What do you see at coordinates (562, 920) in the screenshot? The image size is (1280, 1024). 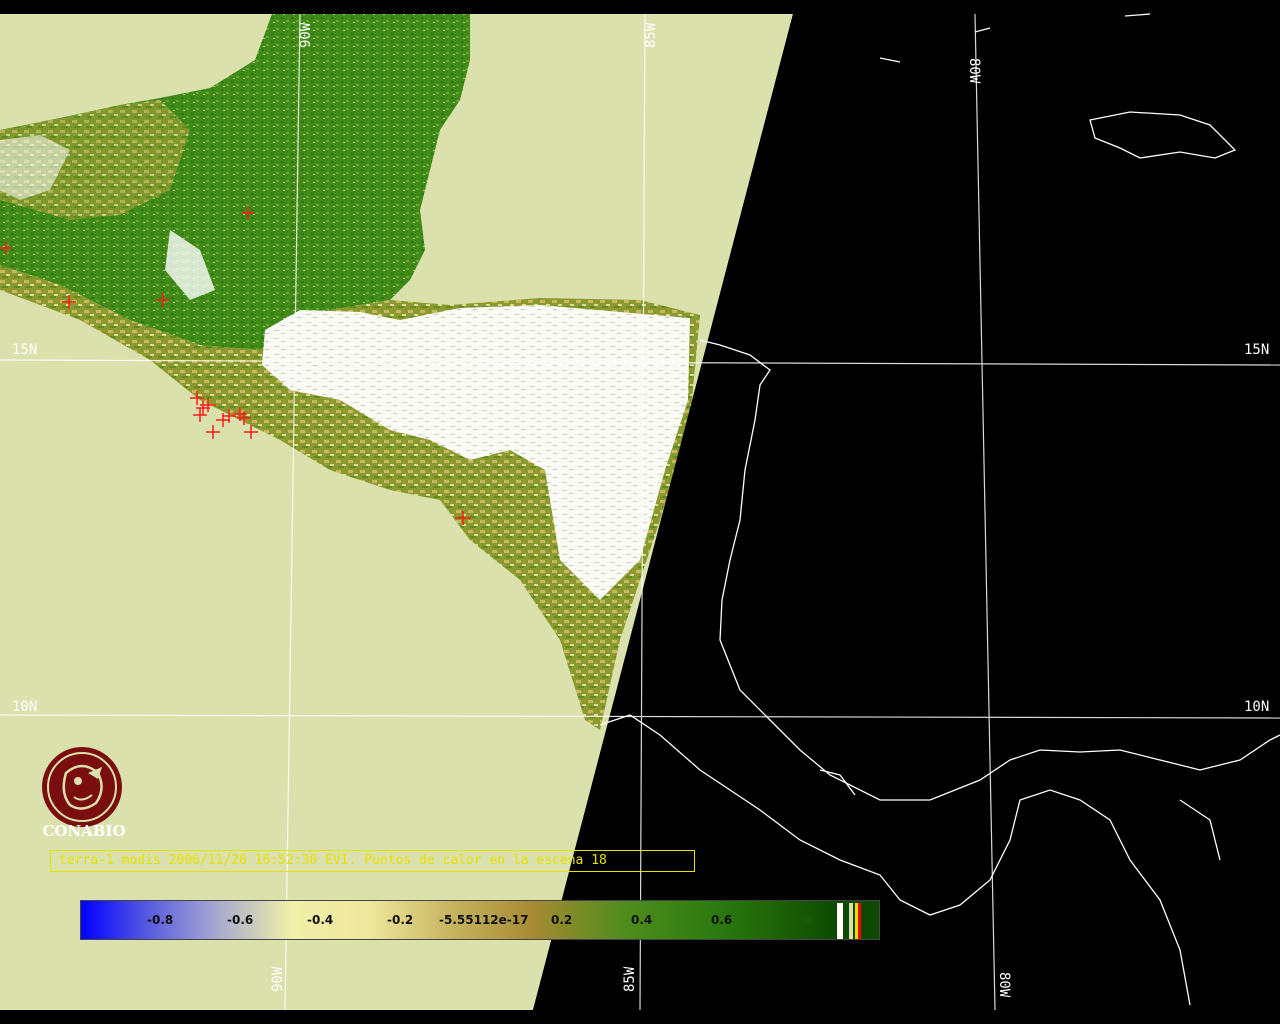 I see `colorbar-tick-label: 0.2` at bounding box center [562, 920].